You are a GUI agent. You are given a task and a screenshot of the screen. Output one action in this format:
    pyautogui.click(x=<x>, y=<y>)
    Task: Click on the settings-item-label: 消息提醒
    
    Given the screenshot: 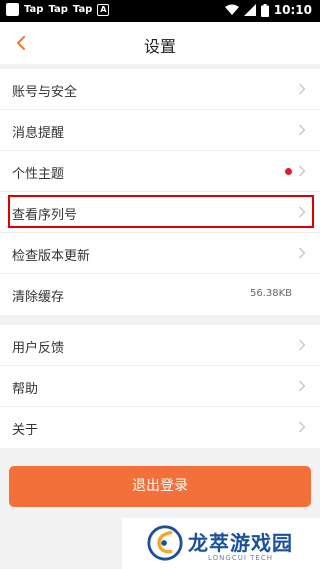 What is the action you would take?
    pyautogui.click(x=38, y=133)
    